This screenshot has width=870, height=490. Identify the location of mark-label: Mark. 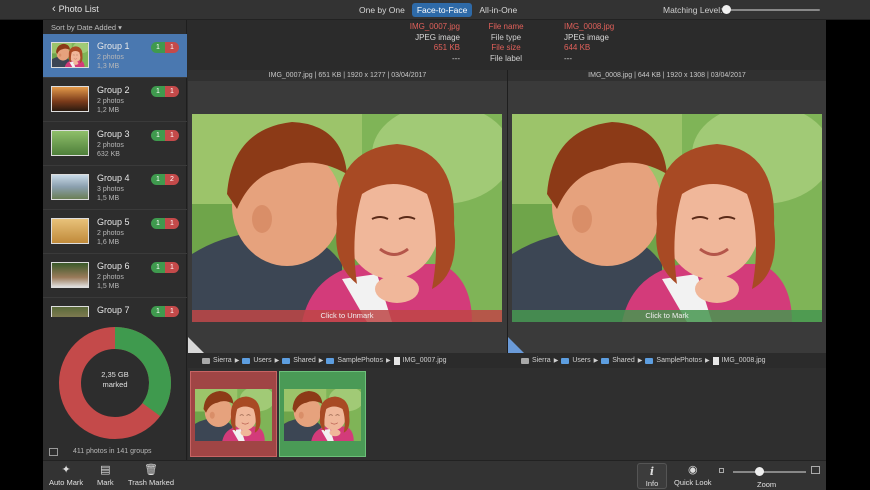
(105, 482).